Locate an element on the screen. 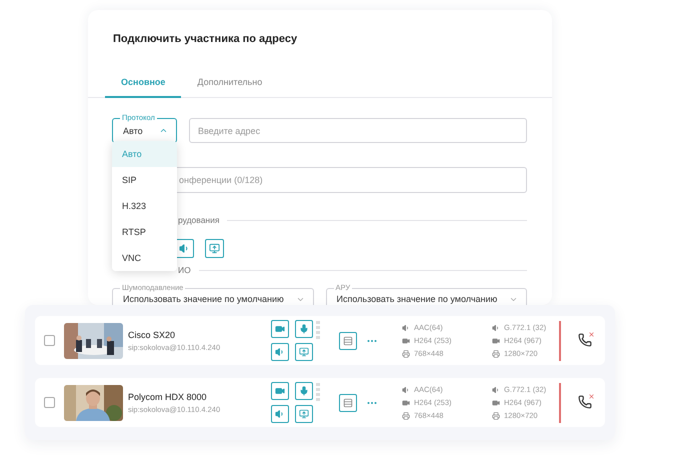 Image resolution: width=680 pixels, height=459 pixels. section-title: ИО is located at coordinates (184, 270).